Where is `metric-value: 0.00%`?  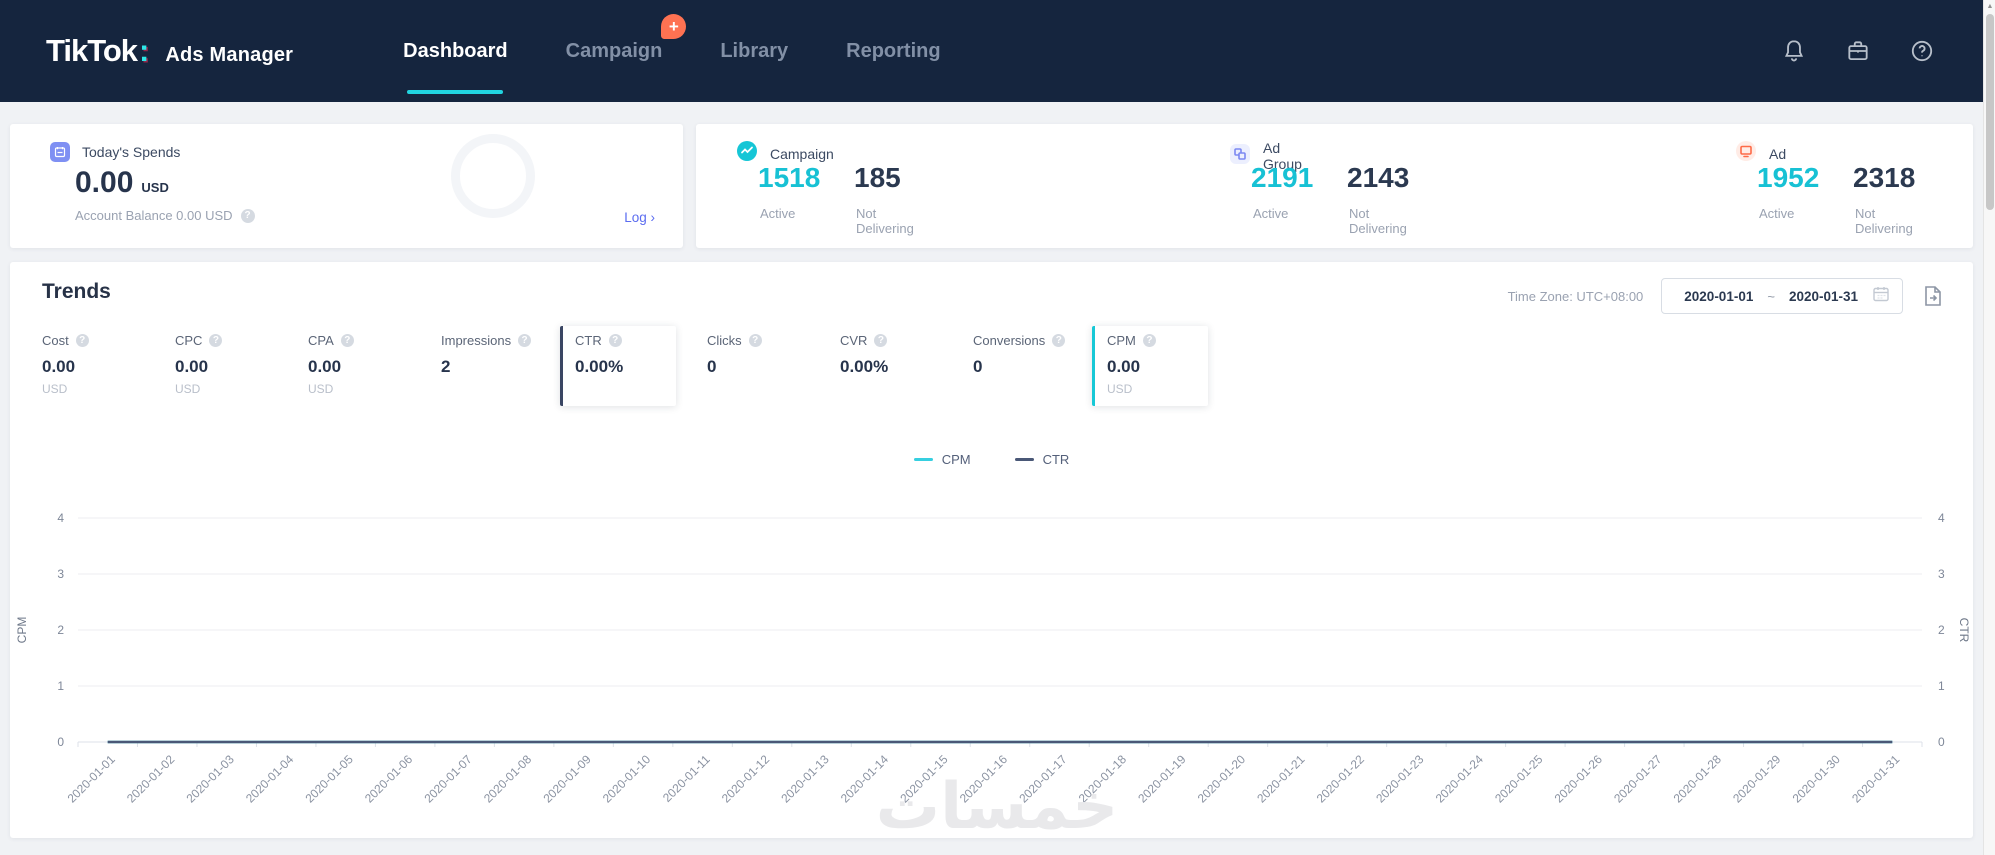 metric-value: 0.00% is located at coordinates (864, 366).